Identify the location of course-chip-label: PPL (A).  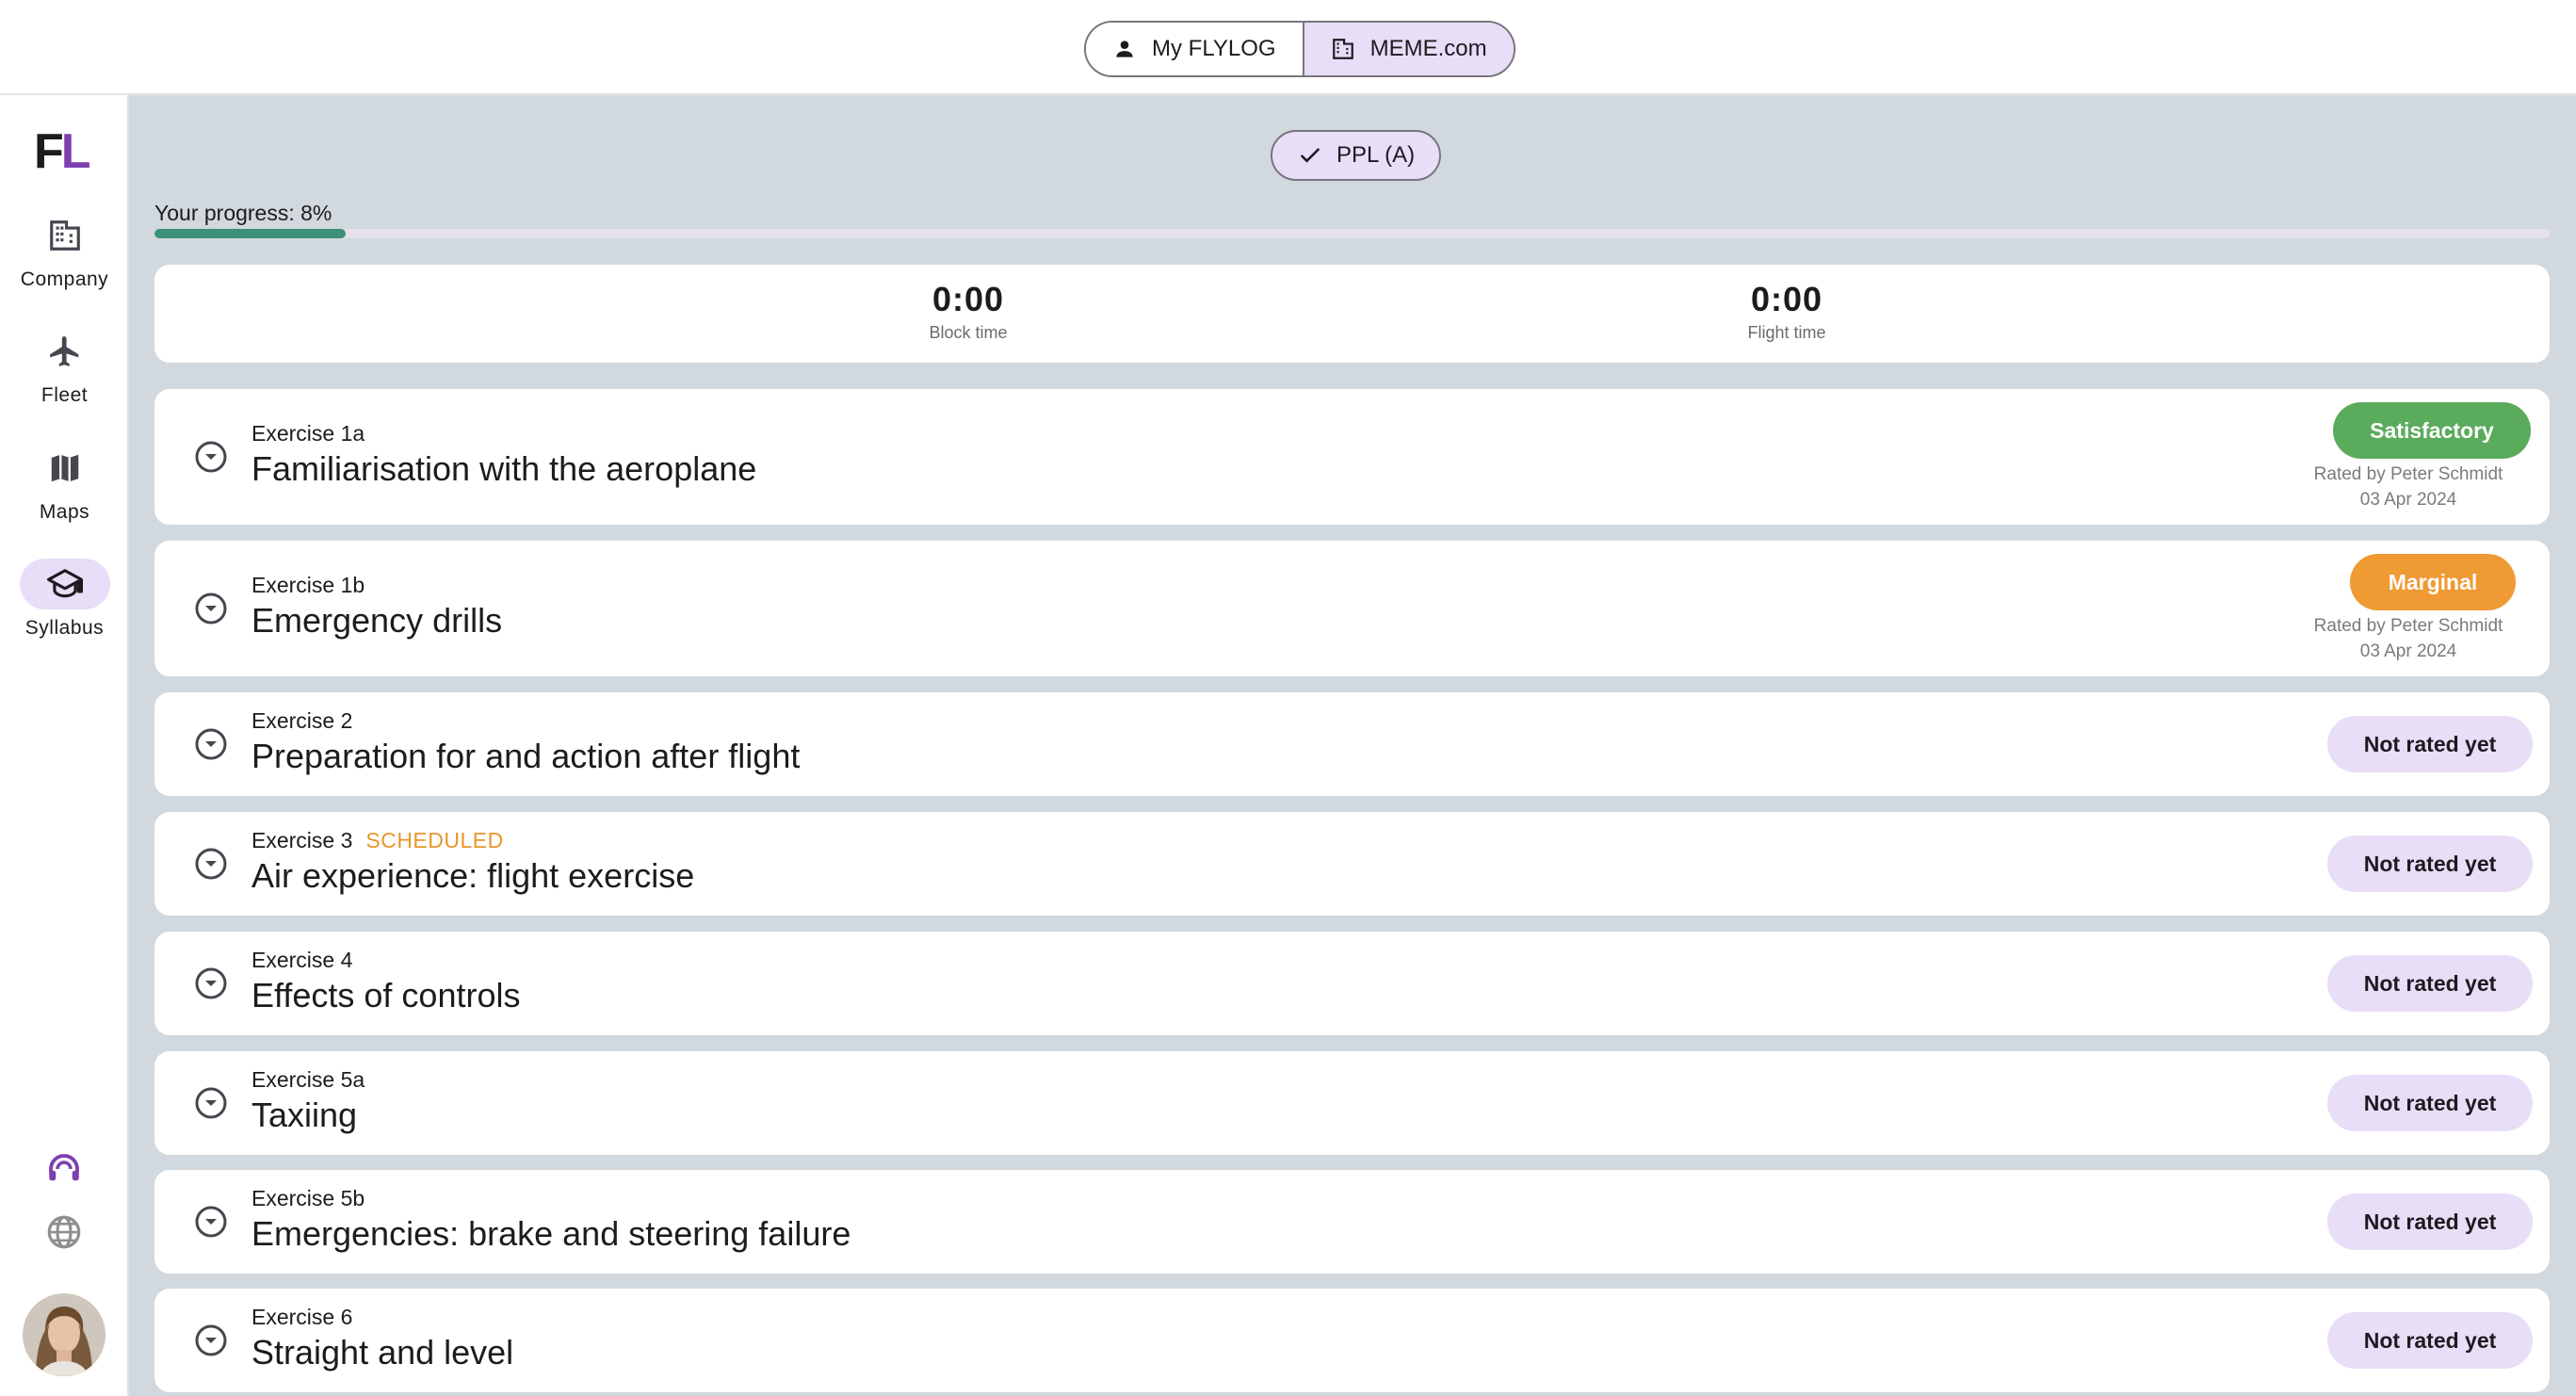
(1376, 155).